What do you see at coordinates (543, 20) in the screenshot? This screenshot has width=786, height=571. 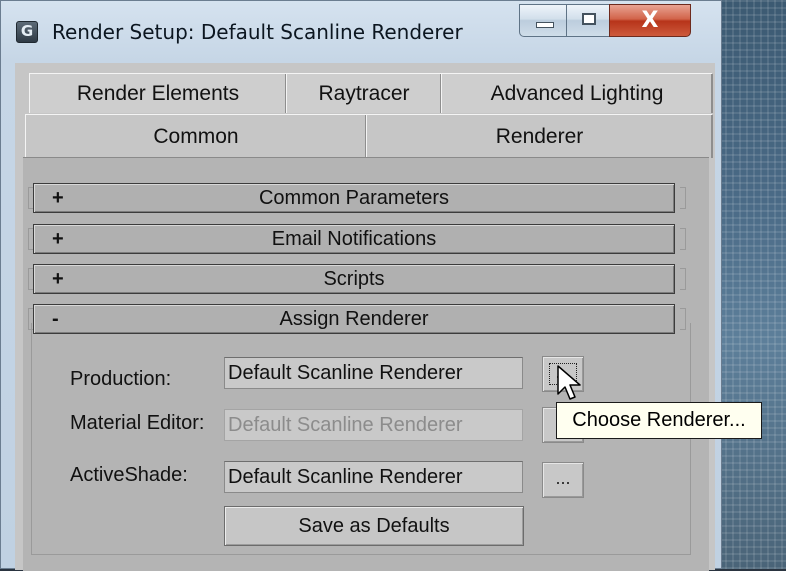 I see `minimize-button` at bounding box center [543, 20].